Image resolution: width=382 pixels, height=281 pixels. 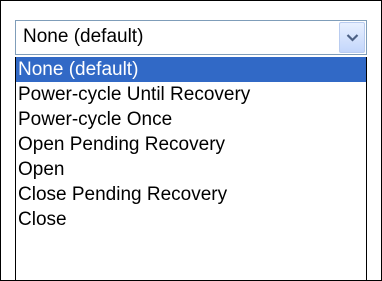 I want to click on option-open: Open, so click(x=191, y=169).